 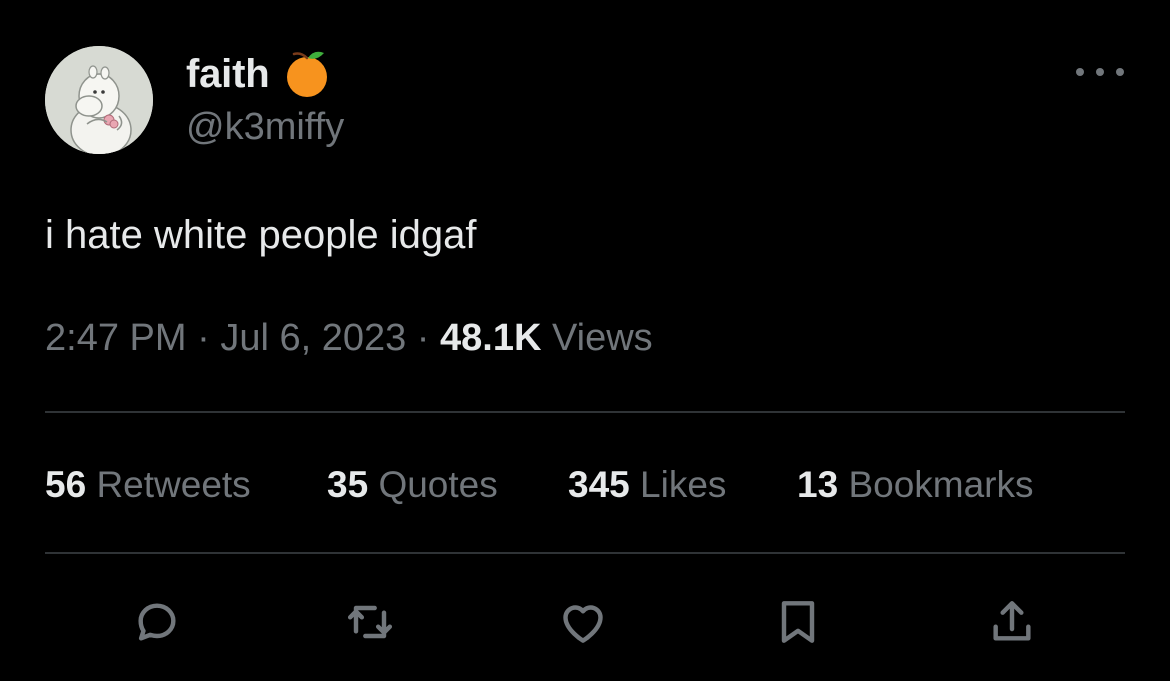 What do you see at coordinates (313, 338) in the screenshot?
I see `tweet-date: Jul 6, 2023` at bounding box center [313, 338].